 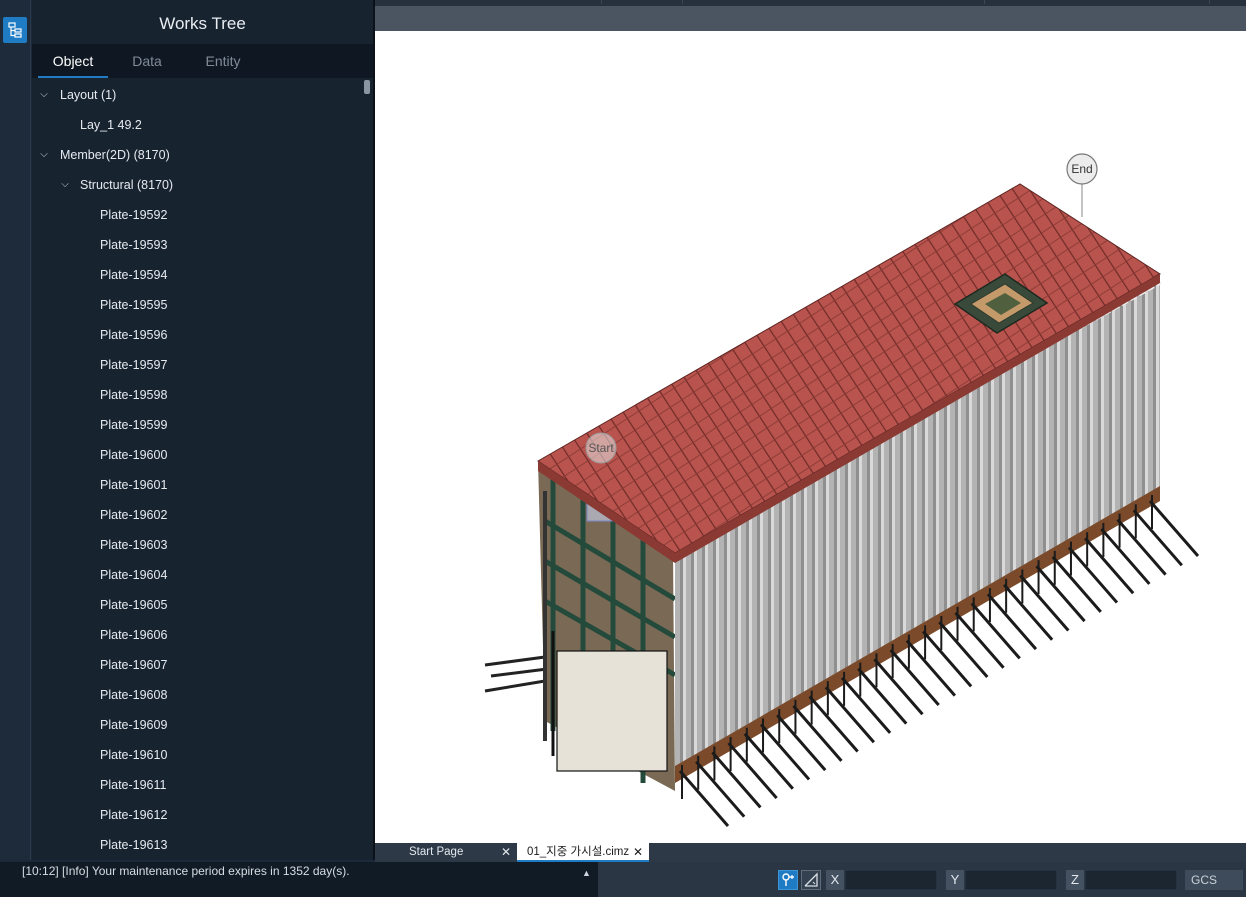 What do you see at coordinates (134, 365) in the screenshot?
I see `tree-node-label: Plate-19597` at bounding box center [134, 365].